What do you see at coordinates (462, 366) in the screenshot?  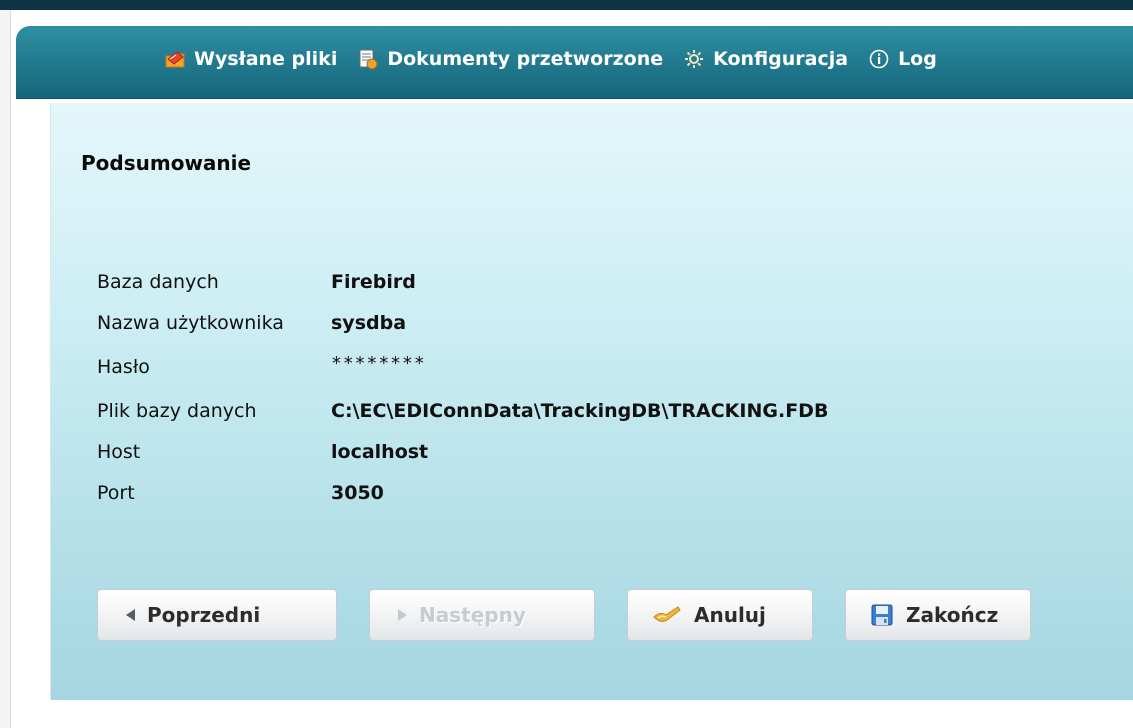 I see `summary-row-password: Hasło ********` at bounding box center [462, 366].